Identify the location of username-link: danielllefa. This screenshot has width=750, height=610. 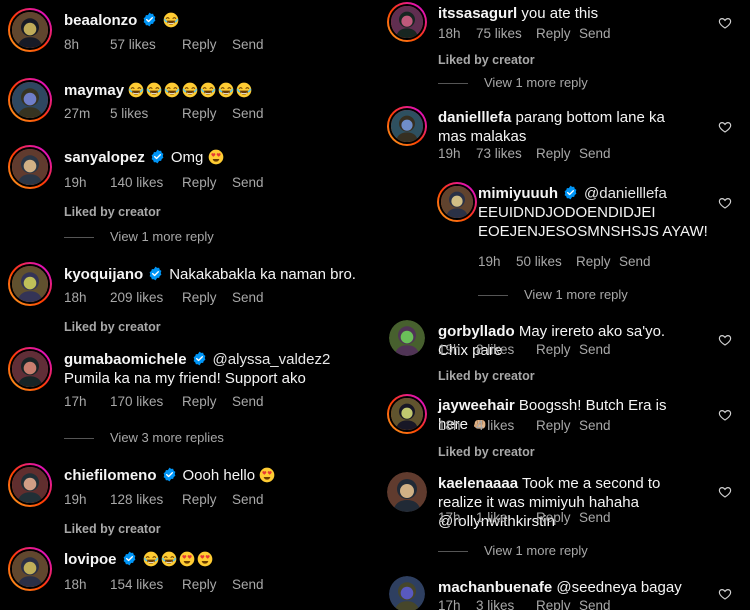
(474, 117).